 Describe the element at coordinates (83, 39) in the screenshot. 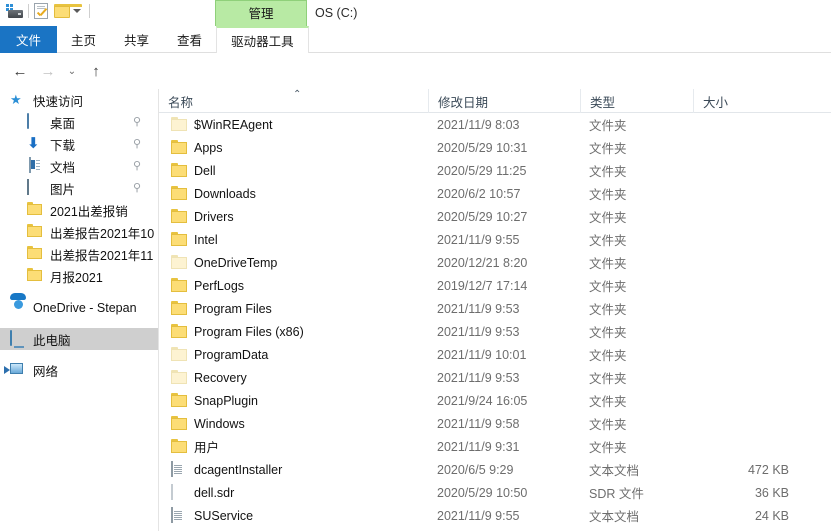

I see `tab-home: 主页` at that location.